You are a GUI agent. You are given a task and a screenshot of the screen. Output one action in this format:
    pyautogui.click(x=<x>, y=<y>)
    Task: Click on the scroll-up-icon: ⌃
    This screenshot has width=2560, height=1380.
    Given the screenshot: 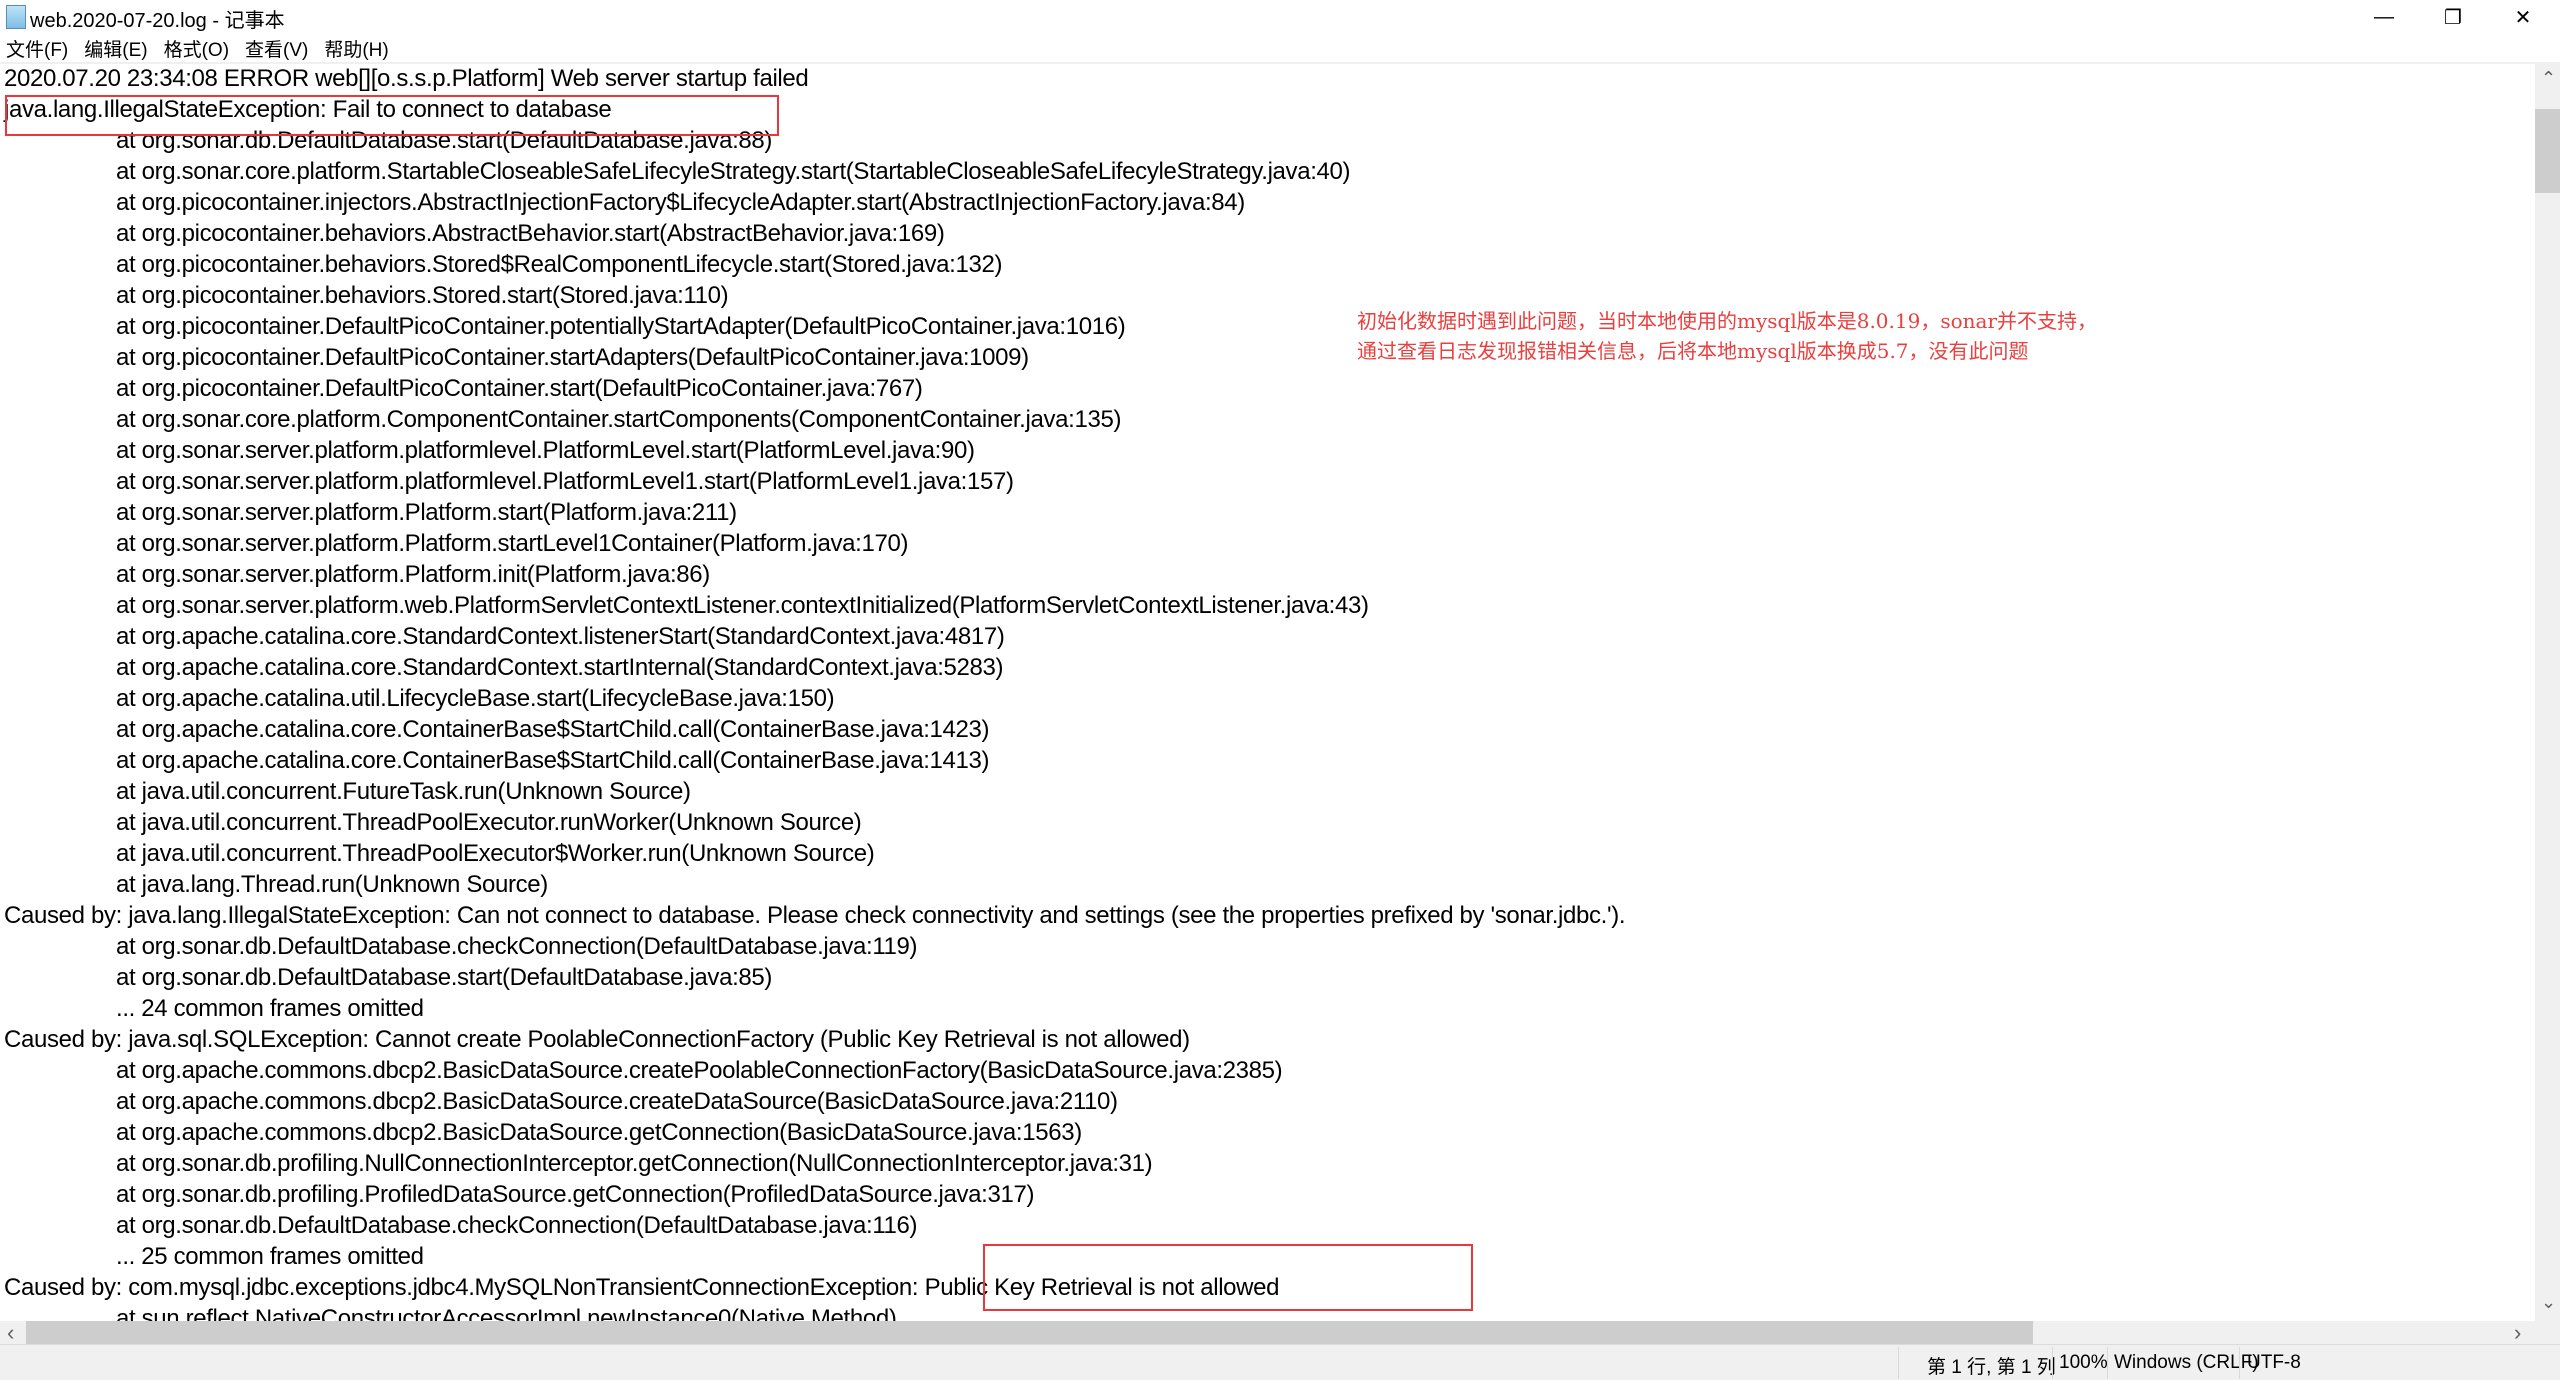 What is the action you would take?
    pyautogui.click(x=2548, y=78)
    